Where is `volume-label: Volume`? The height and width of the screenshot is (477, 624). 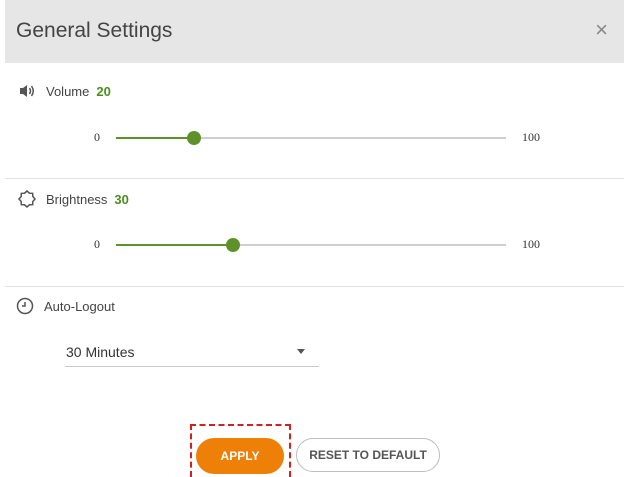 volume-label: Volume is located at coordinates (68, 91).